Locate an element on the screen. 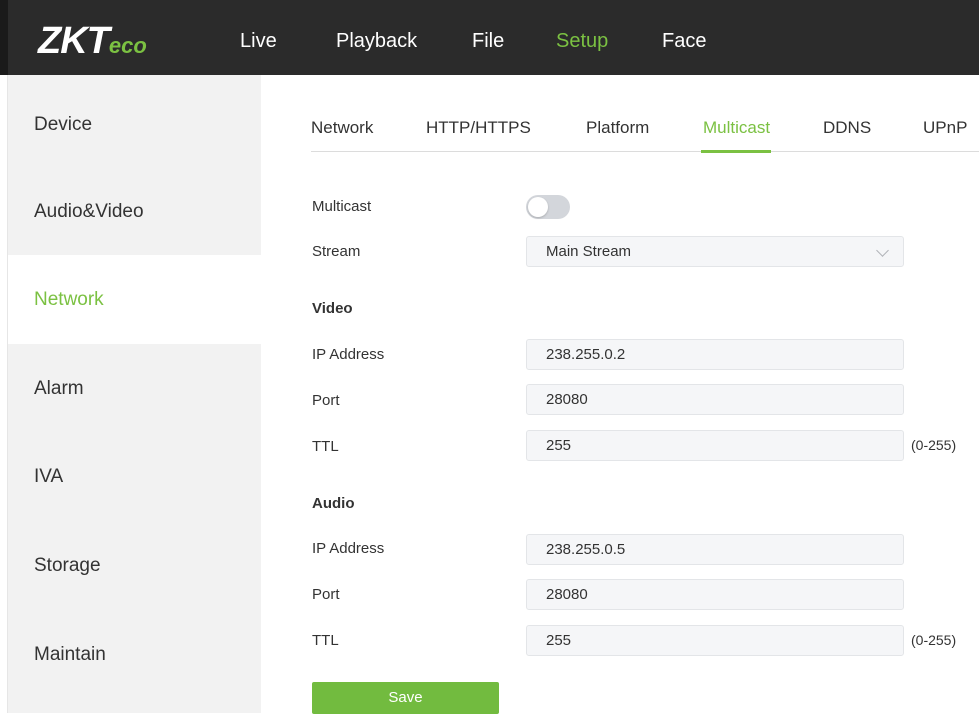  video-ip-input: 238.255.0.2 is located at coordinates (715, 354).